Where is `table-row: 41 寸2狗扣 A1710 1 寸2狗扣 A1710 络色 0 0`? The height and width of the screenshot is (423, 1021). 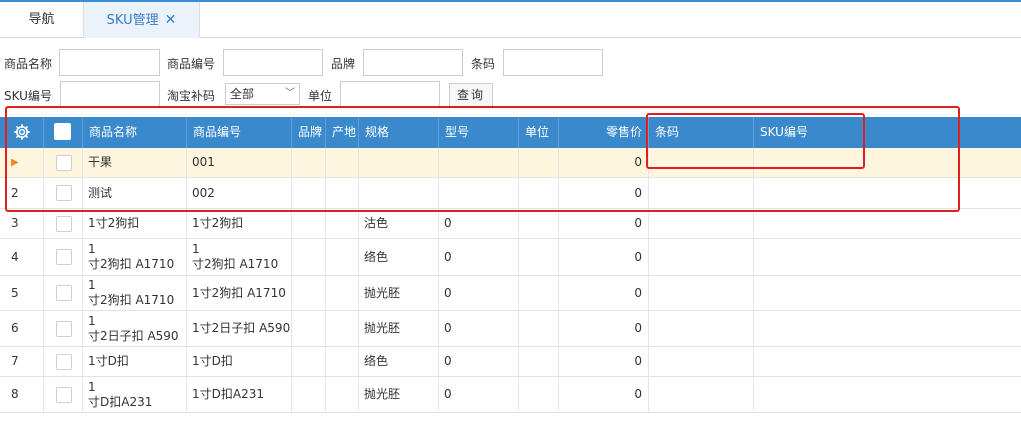 table-row: 41 寸2狗扣 A1710 1 寸2狗扣 A1710 络色 0 0 is located at coordinates (510, 257).